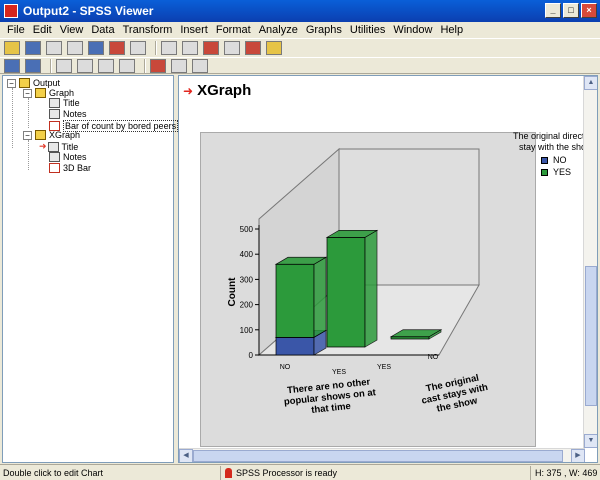 The height and width of the screenshot is (480, 600). I want to click on recall-dialog-icon, so click(117, 48).